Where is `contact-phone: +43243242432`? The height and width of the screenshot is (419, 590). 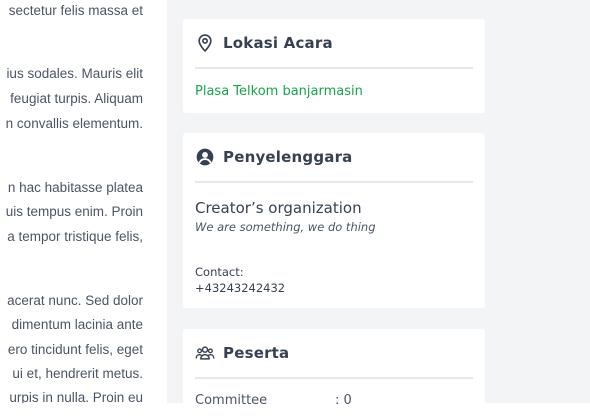
contact-phone: +43243242432 is located at coordinates (240, 288).